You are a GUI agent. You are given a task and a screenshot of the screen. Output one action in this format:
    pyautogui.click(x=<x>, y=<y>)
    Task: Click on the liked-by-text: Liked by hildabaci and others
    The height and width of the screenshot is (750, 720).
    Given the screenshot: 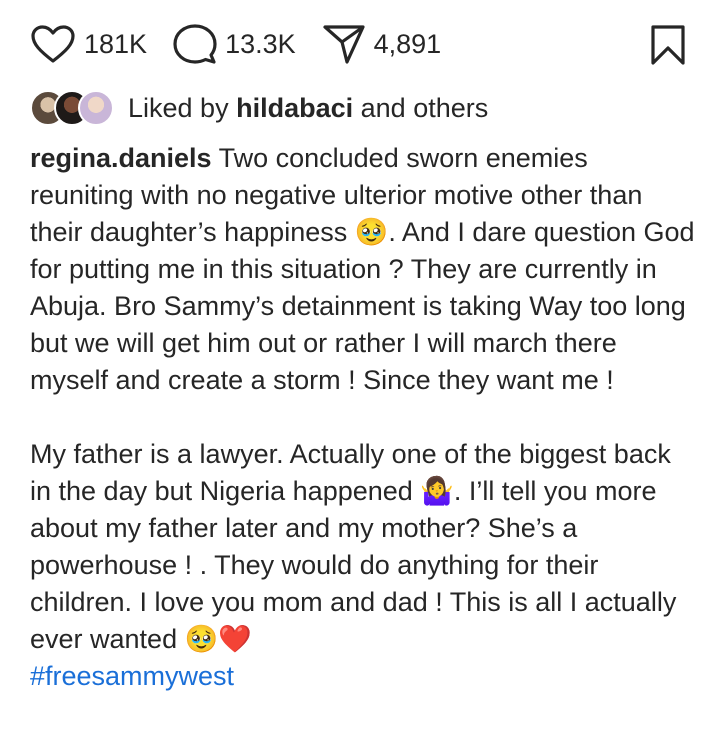 What is the action you would take?
    pyautogui.click(x=308, y=108)
    